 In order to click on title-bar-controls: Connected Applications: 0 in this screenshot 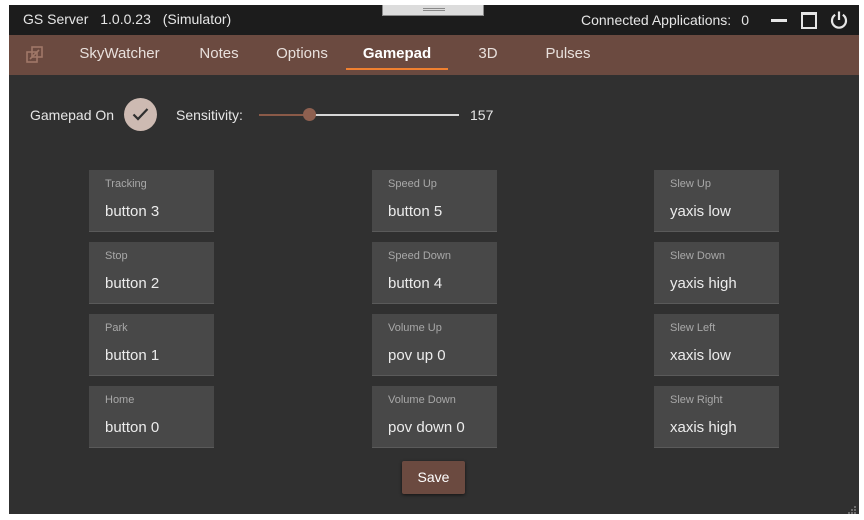, I will do `click(715, 20)`.